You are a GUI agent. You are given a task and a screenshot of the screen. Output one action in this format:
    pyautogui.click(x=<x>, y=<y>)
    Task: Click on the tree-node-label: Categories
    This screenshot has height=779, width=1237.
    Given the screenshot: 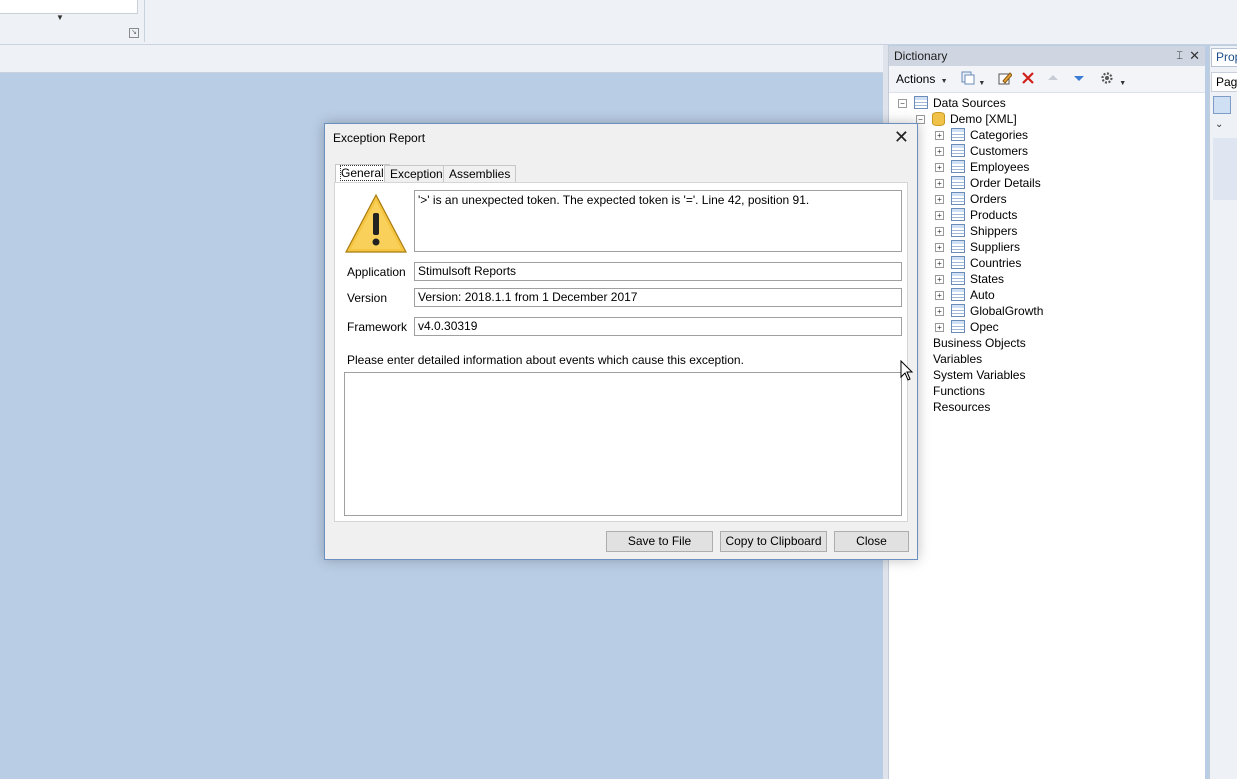 What is the action you would take?
    pyautogui.click(x=999, y=135)
    